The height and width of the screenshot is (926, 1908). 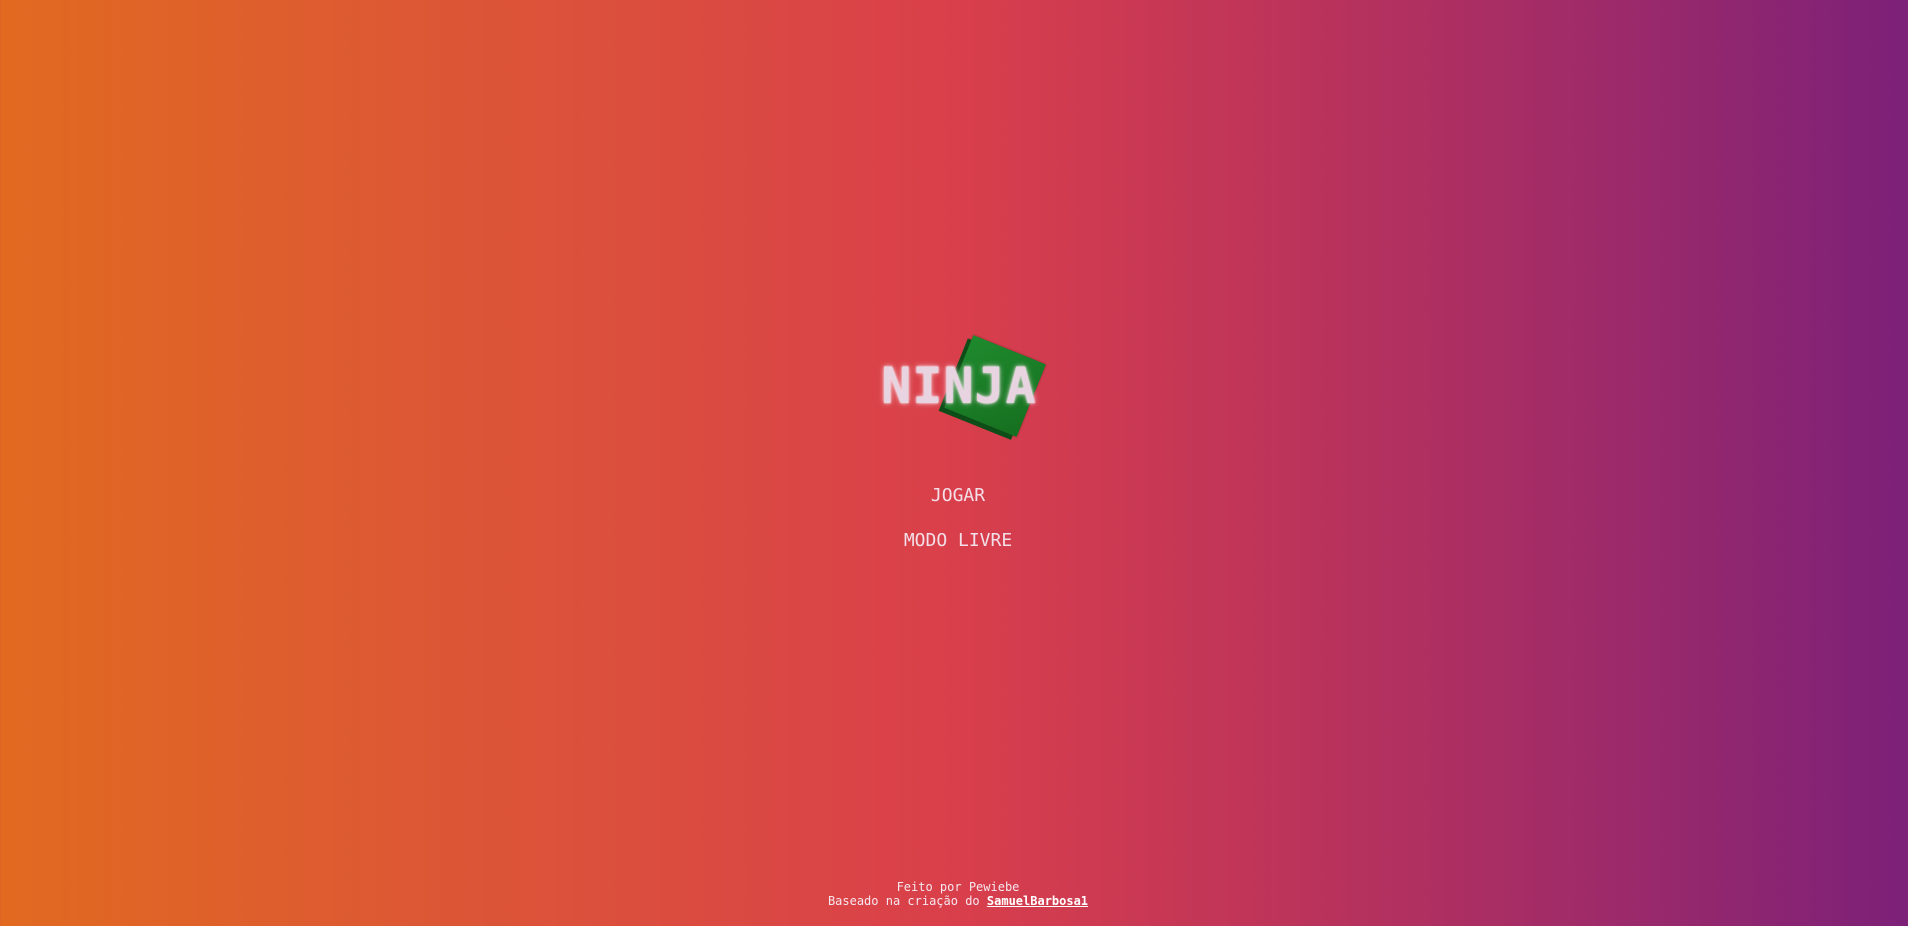 What do you see at coordinates (958, 887) in the screenshot?
I see `made-by-text: Feito por Pewiebe` at bounding box center [958, 887].